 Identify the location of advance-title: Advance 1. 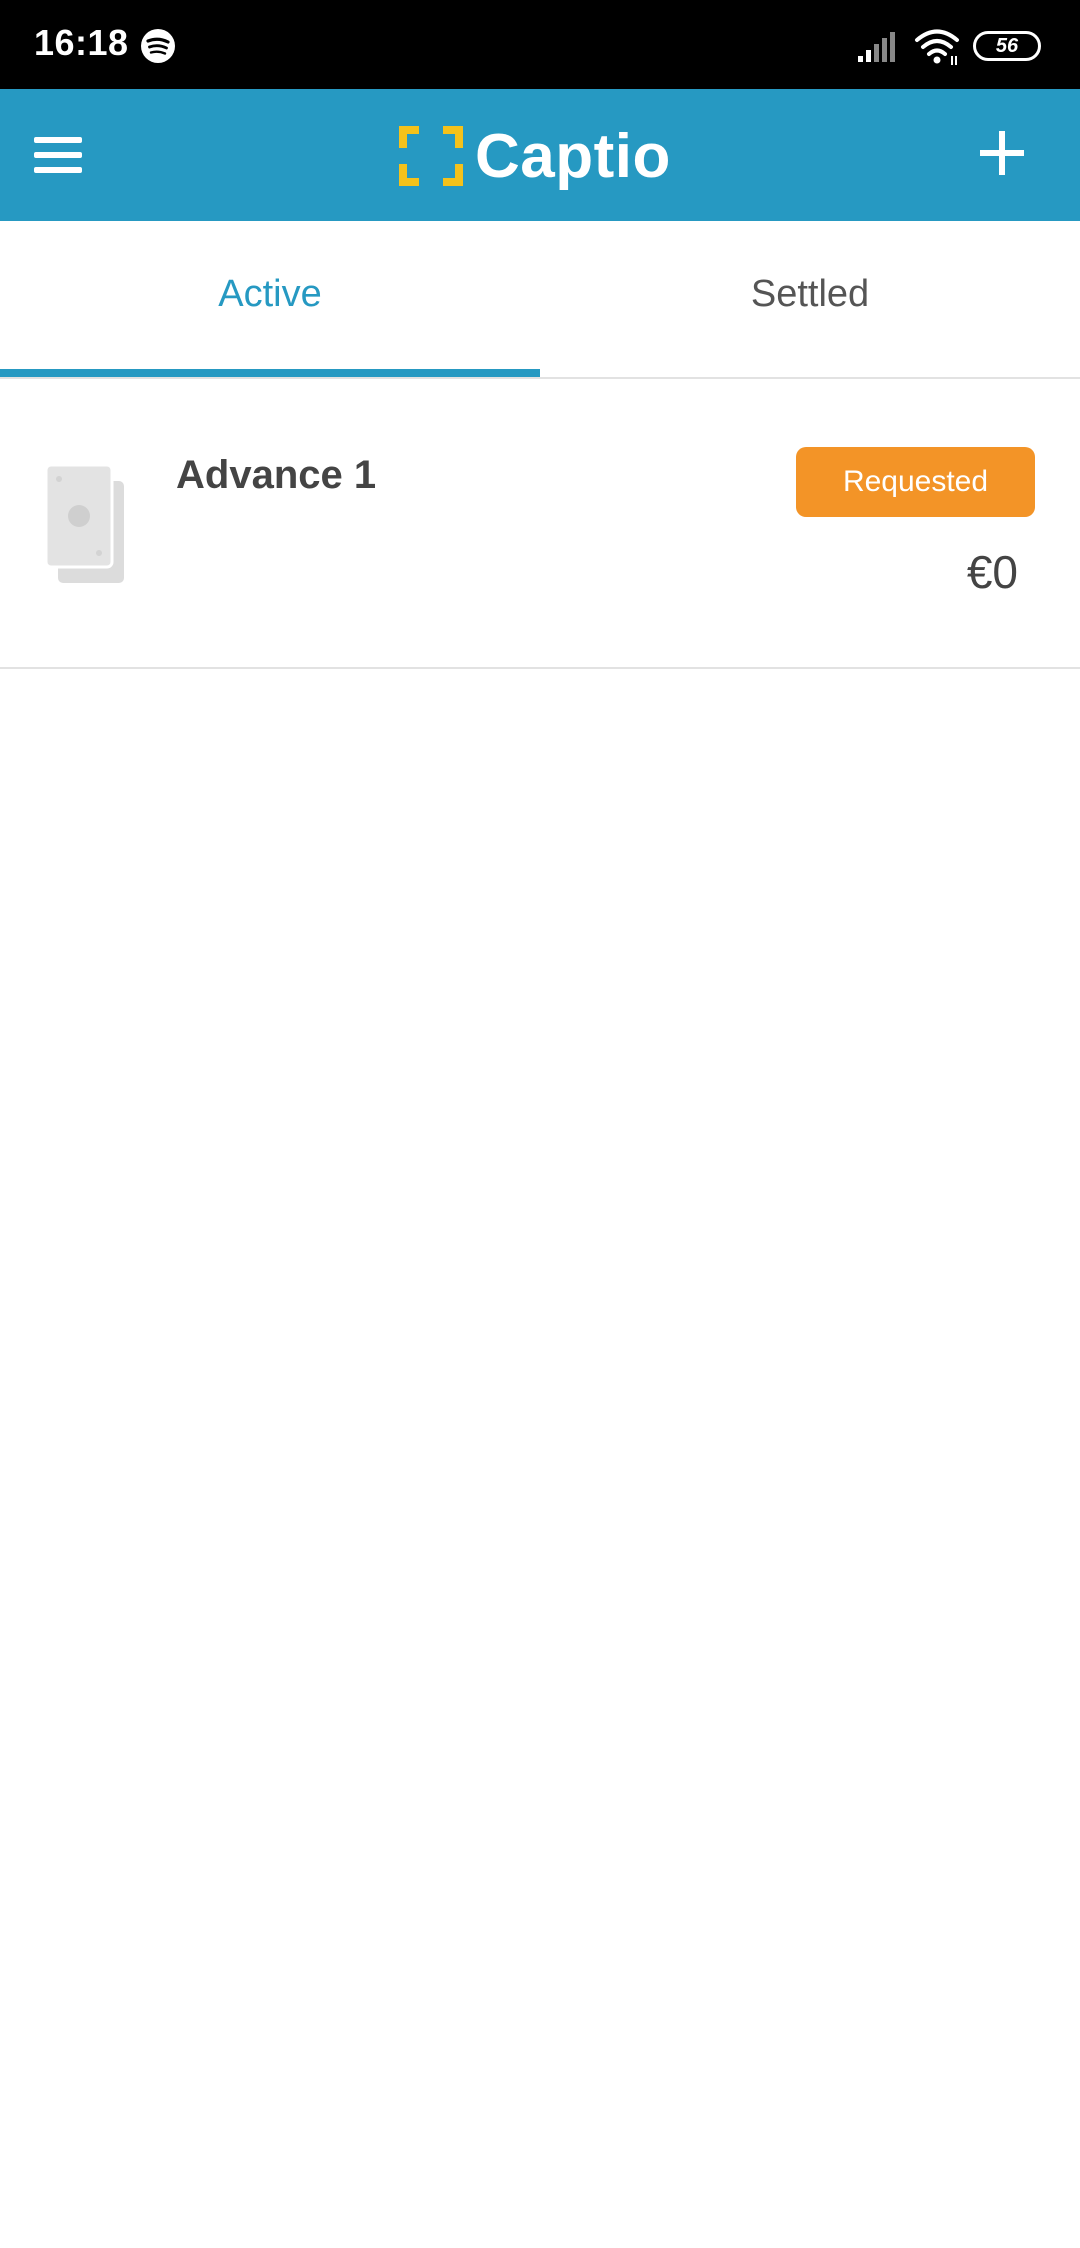
(276, 475).